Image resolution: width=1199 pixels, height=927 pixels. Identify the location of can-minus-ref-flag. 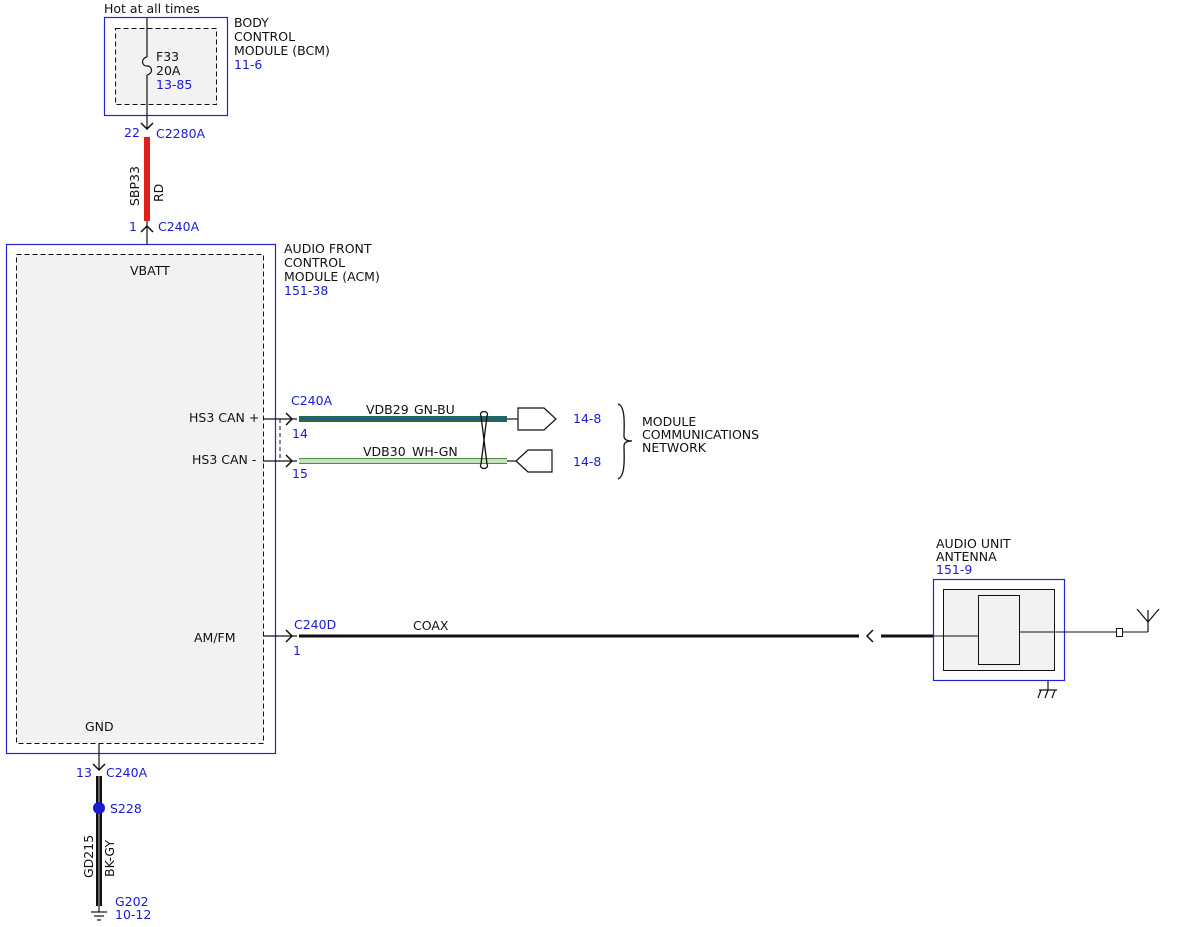
(534, 461).